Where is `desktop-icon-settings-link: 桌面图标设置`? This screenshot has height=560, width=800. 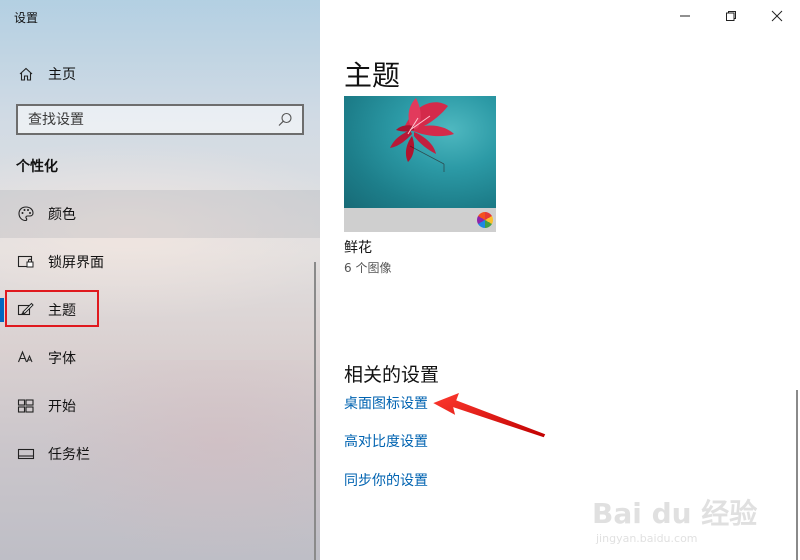
desktop-icon-settings-link: 桌面图标设置 is located at coordinates (386, 403).